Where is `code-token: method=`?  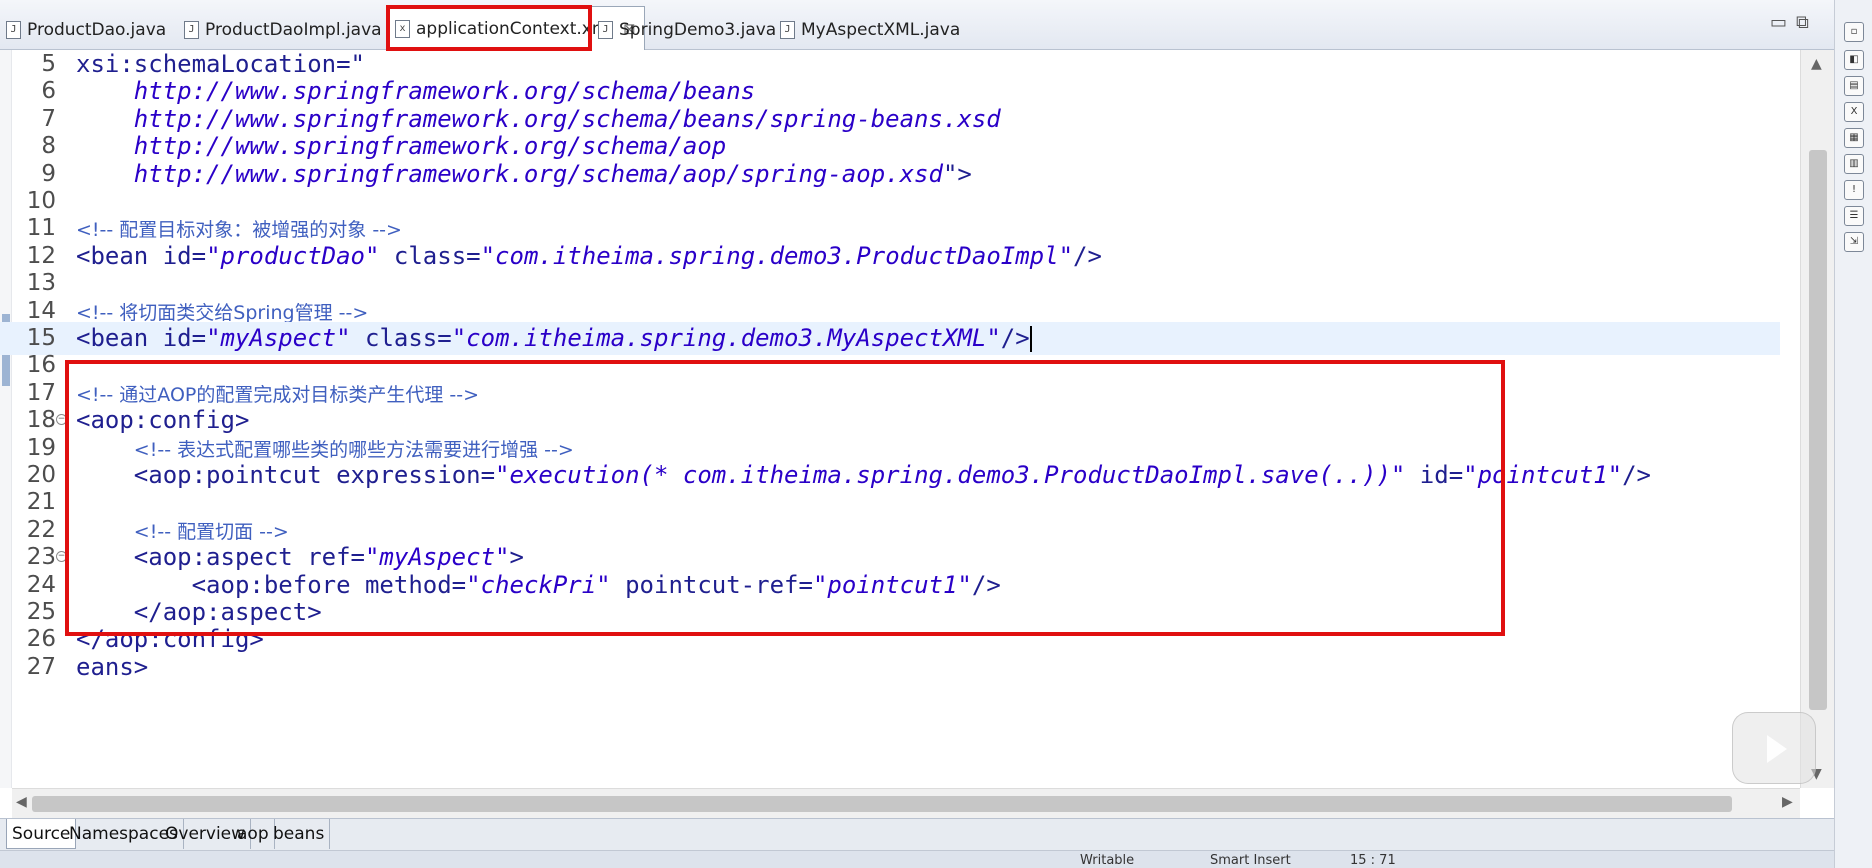 code-token: method= is located at coordinates (415, 584).